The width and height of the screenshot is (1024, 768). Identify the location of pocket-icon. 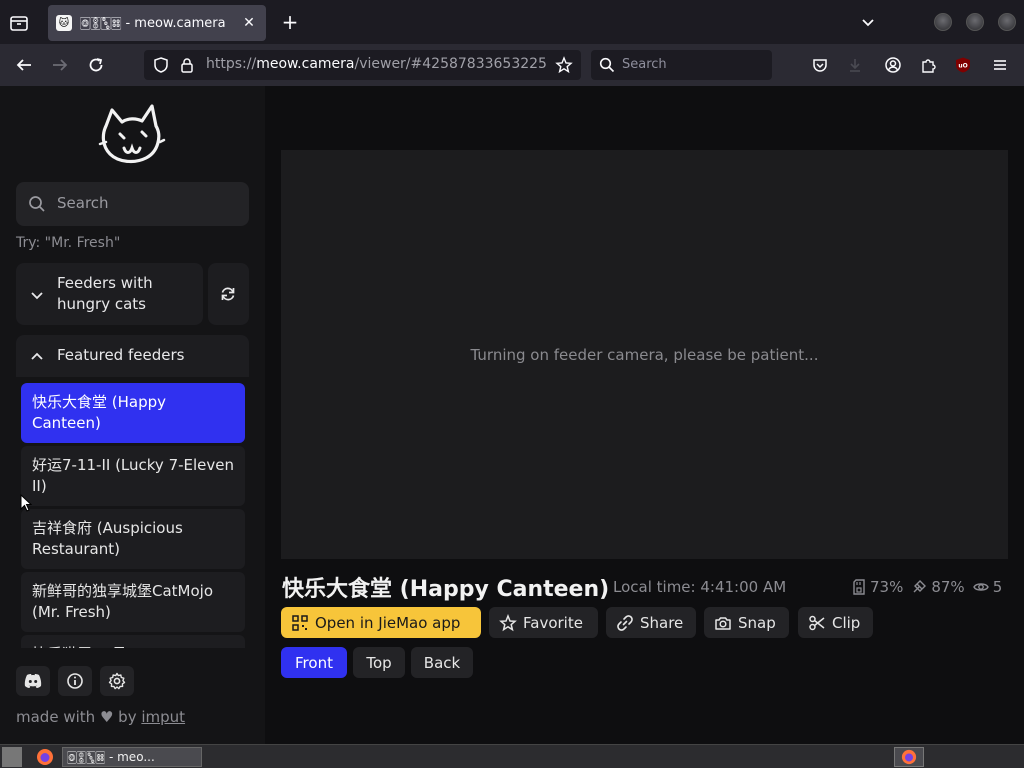
(820, 65).